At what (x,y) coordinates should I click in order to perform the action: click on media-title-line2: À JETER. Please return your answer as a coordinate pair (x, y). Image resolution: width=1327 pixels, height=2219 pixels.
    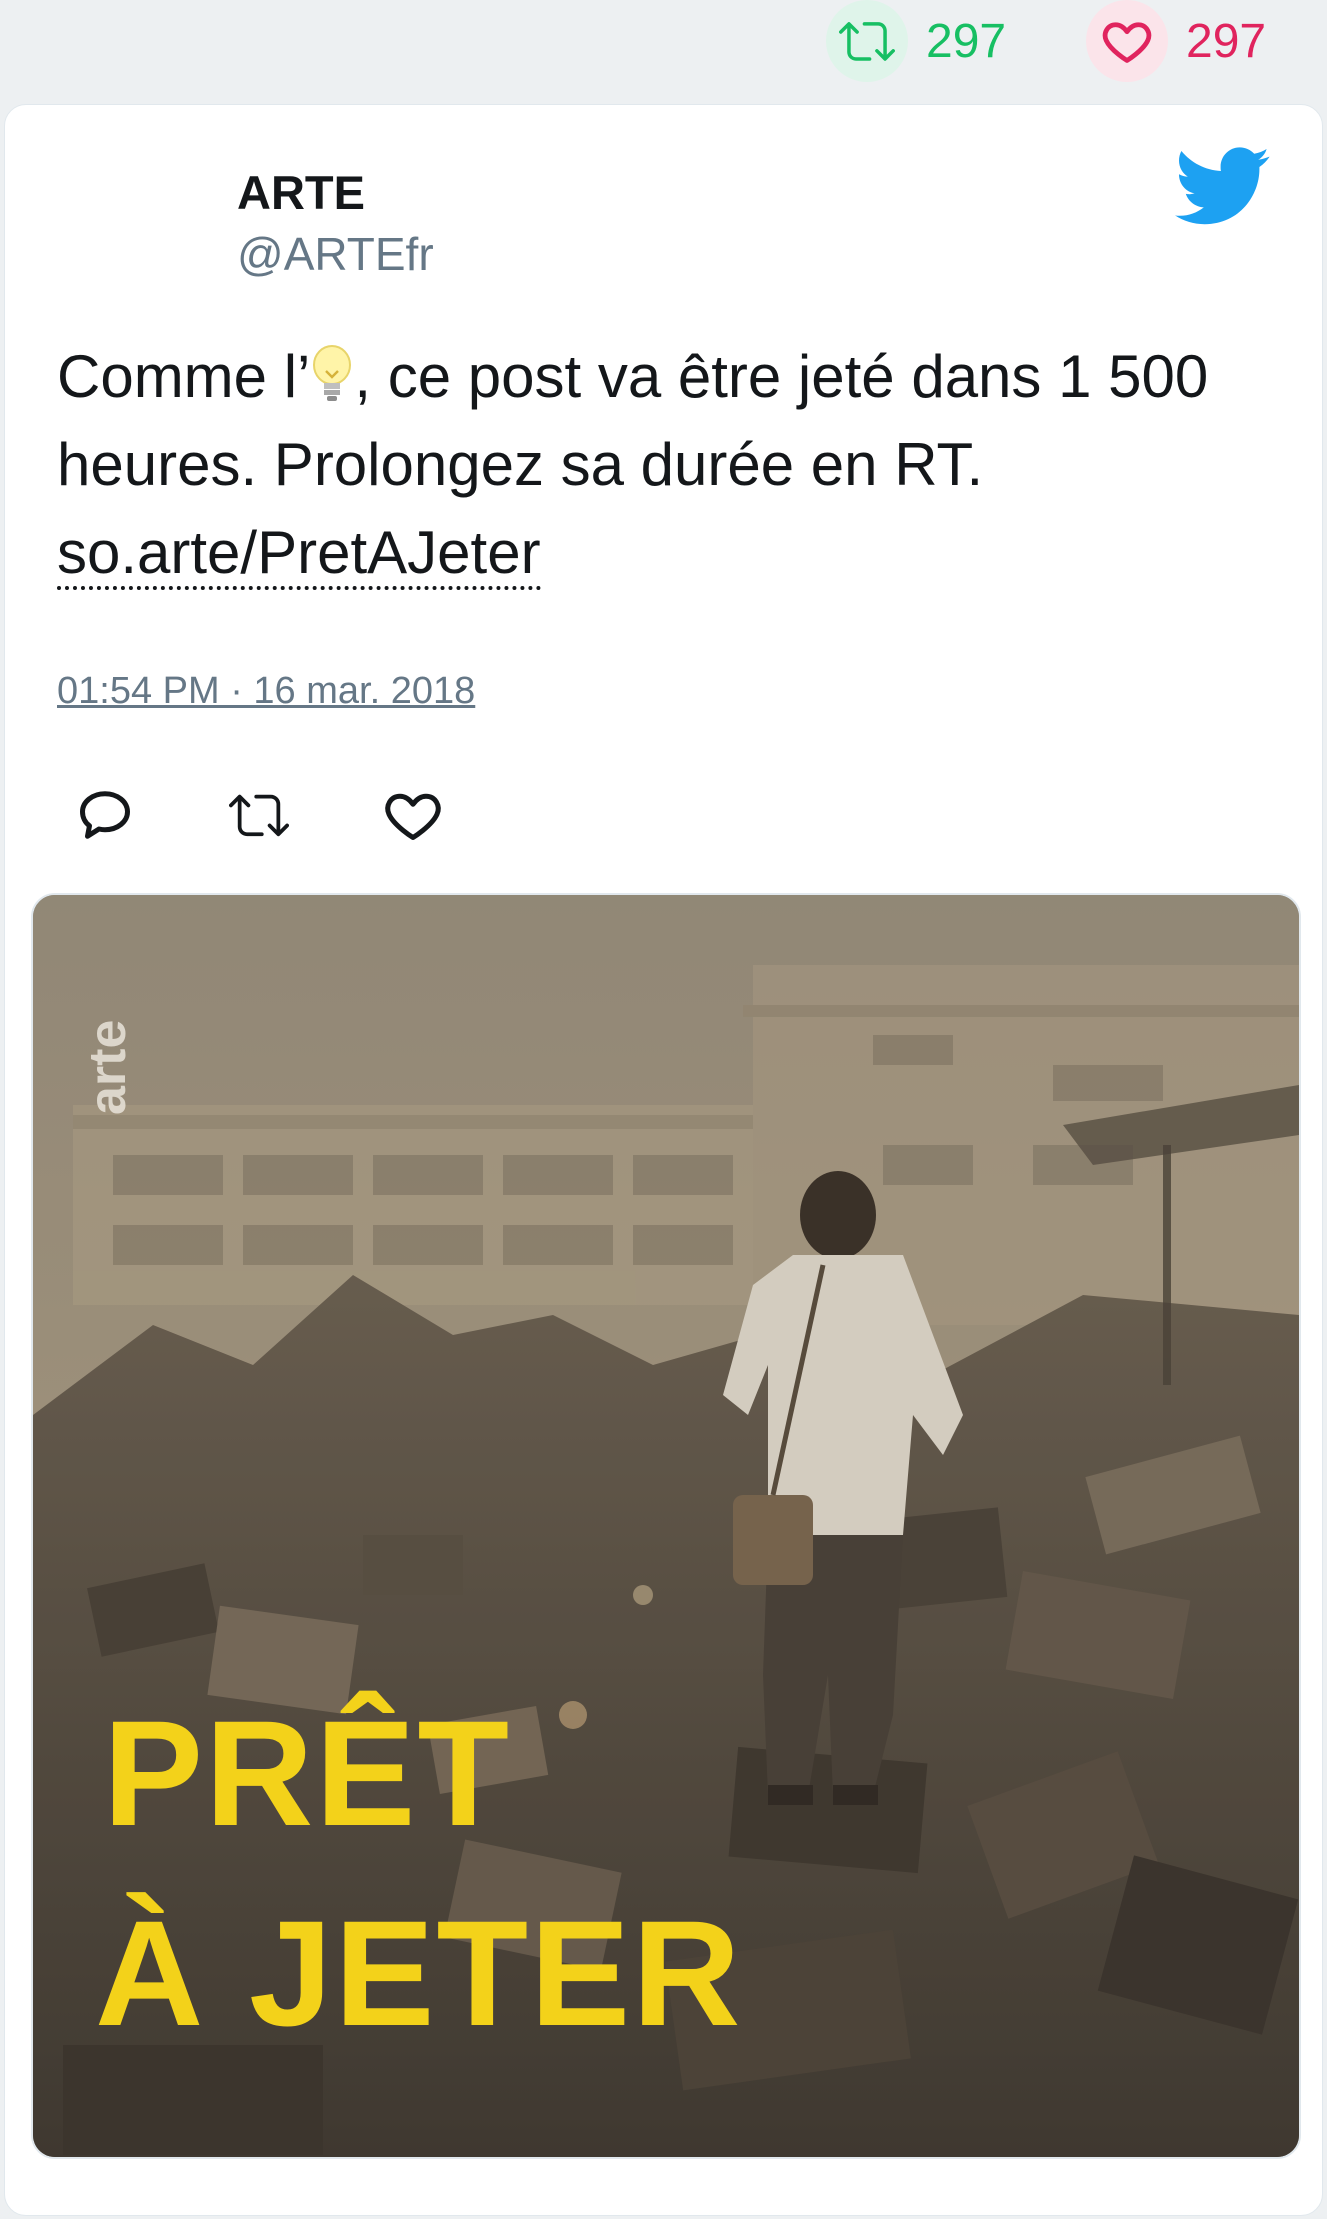
    Looking at the image, I should click on (418, 1973).